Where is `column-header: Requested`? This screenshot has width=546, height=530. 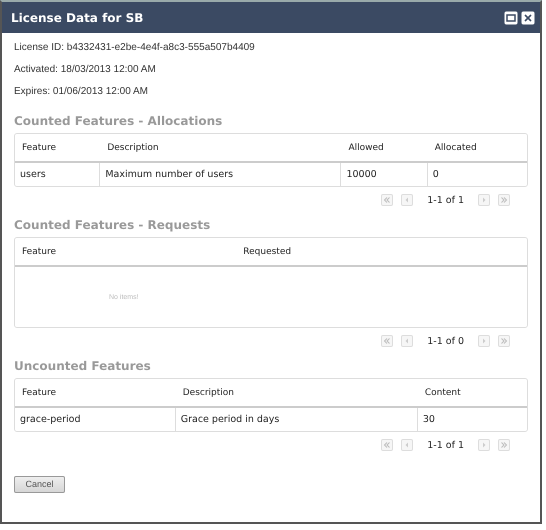 column-header: Requested is located at coordinates (267, 251).